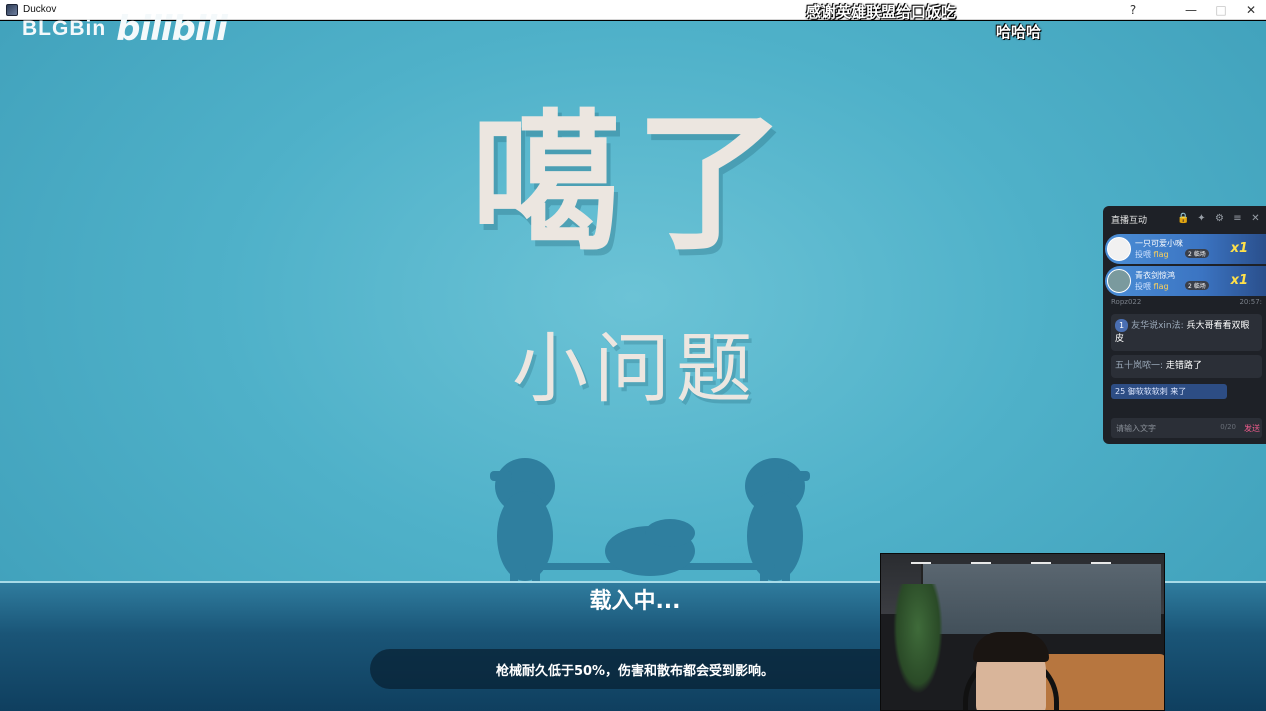  Describe the element at coordinates (1019, 32) in the screenshot. I see `overlay-caption: 哈哈哈` at that location.